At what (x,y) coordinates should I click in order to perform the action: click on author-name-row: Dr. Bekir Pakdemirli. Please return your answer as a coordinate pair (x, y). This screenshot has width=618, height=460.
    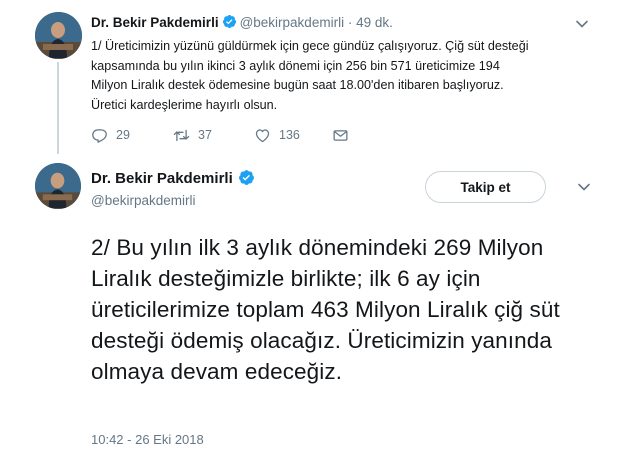
    Looking at the image, I should click on (174, 178).